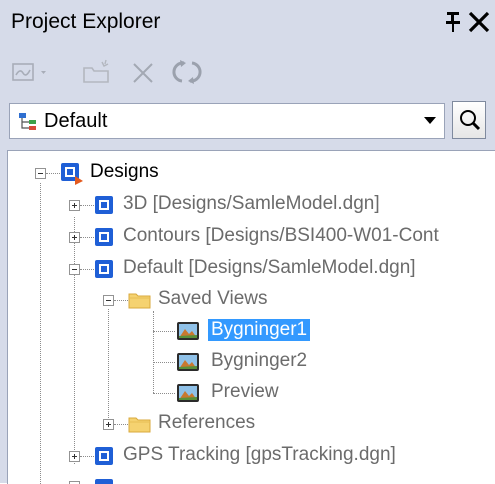 This screenshot has height=484, width=495. Describe the element at coordinates (32, 72) in the screenshot. I see `add-design-icon` at that location.